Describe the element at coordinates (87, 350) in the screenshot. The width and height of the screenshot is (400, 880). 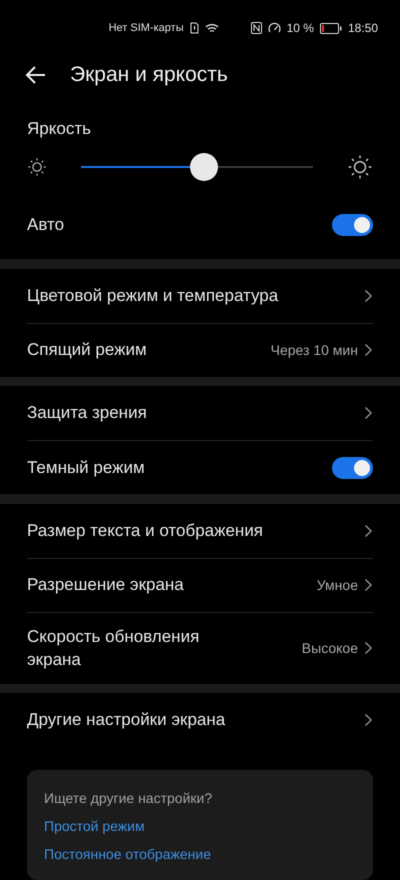
I see `setting-label: Спящий режим` at that location.